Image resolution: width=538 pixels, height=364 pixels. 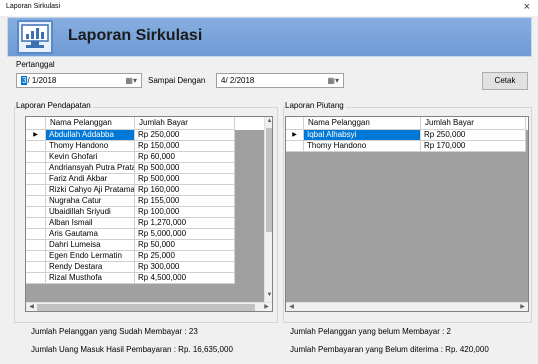 What do you see at coordinates (362, 135) in the screenshot?
I see `customer-name-cell: Iqbal Alhabsyi` at bounding box center [362, 135].